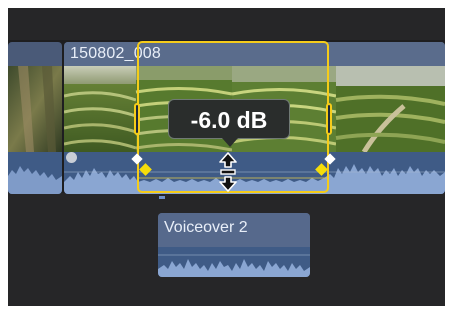  Describe the element at coordinates (234, 265) in the screenshot. I see `voiceover-waveform` at that location.